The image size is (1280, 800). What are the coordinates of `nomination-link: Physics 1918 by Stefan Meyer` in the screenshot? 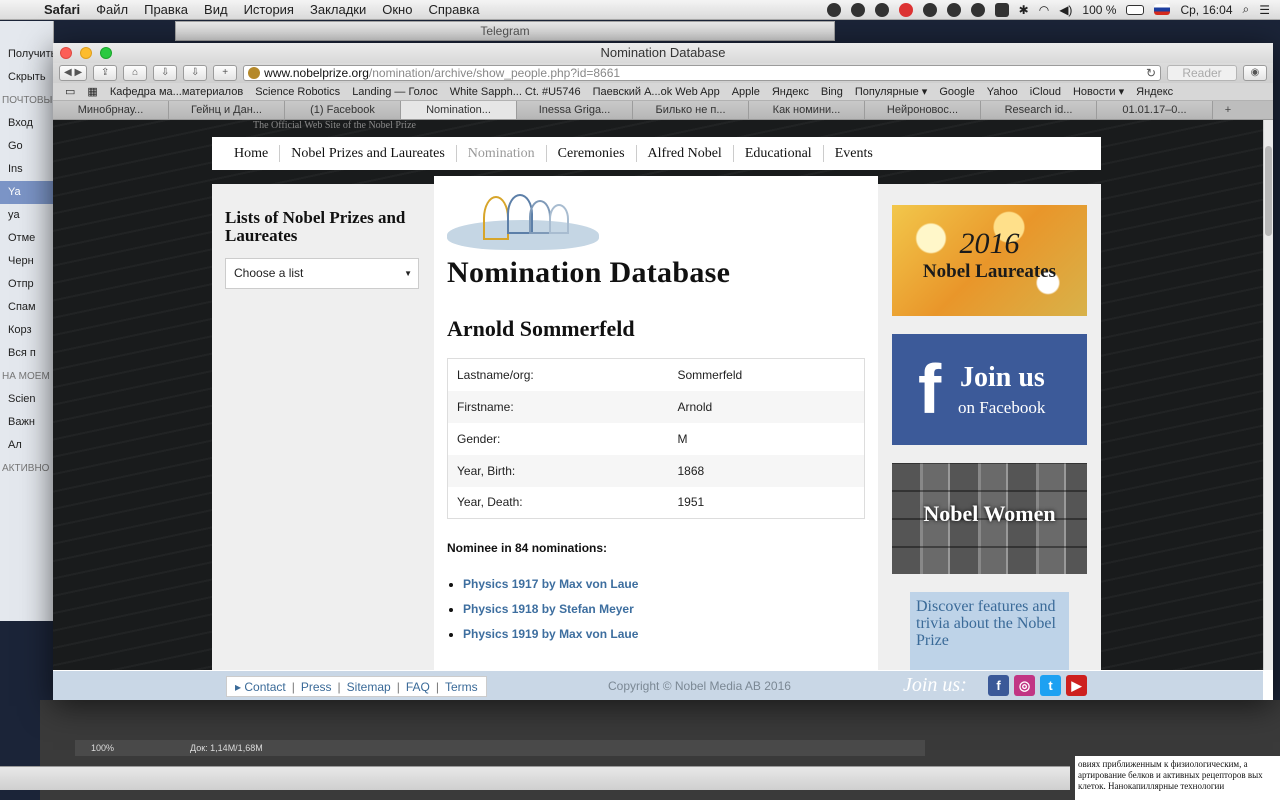 It's located at (664, 609).